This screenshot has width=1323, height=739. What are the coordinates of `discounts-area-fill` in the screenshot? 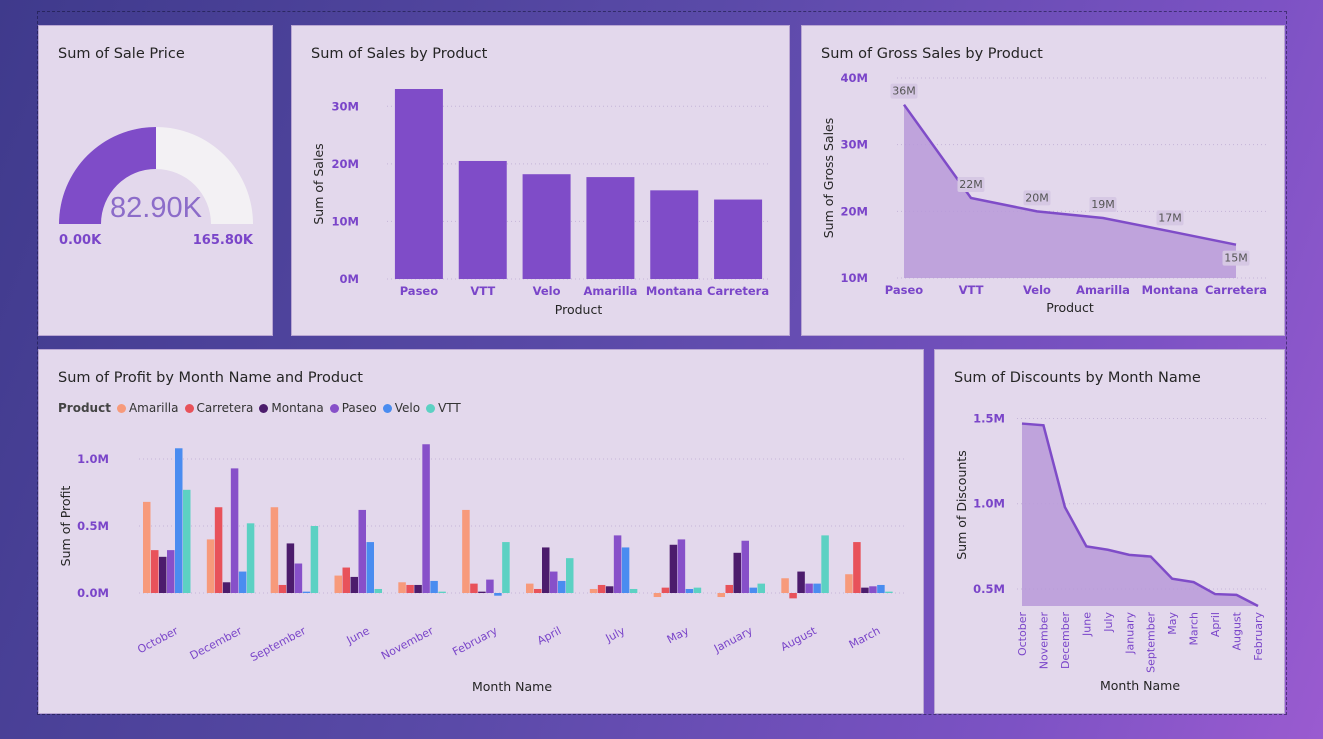 It's located at (1140, 514).